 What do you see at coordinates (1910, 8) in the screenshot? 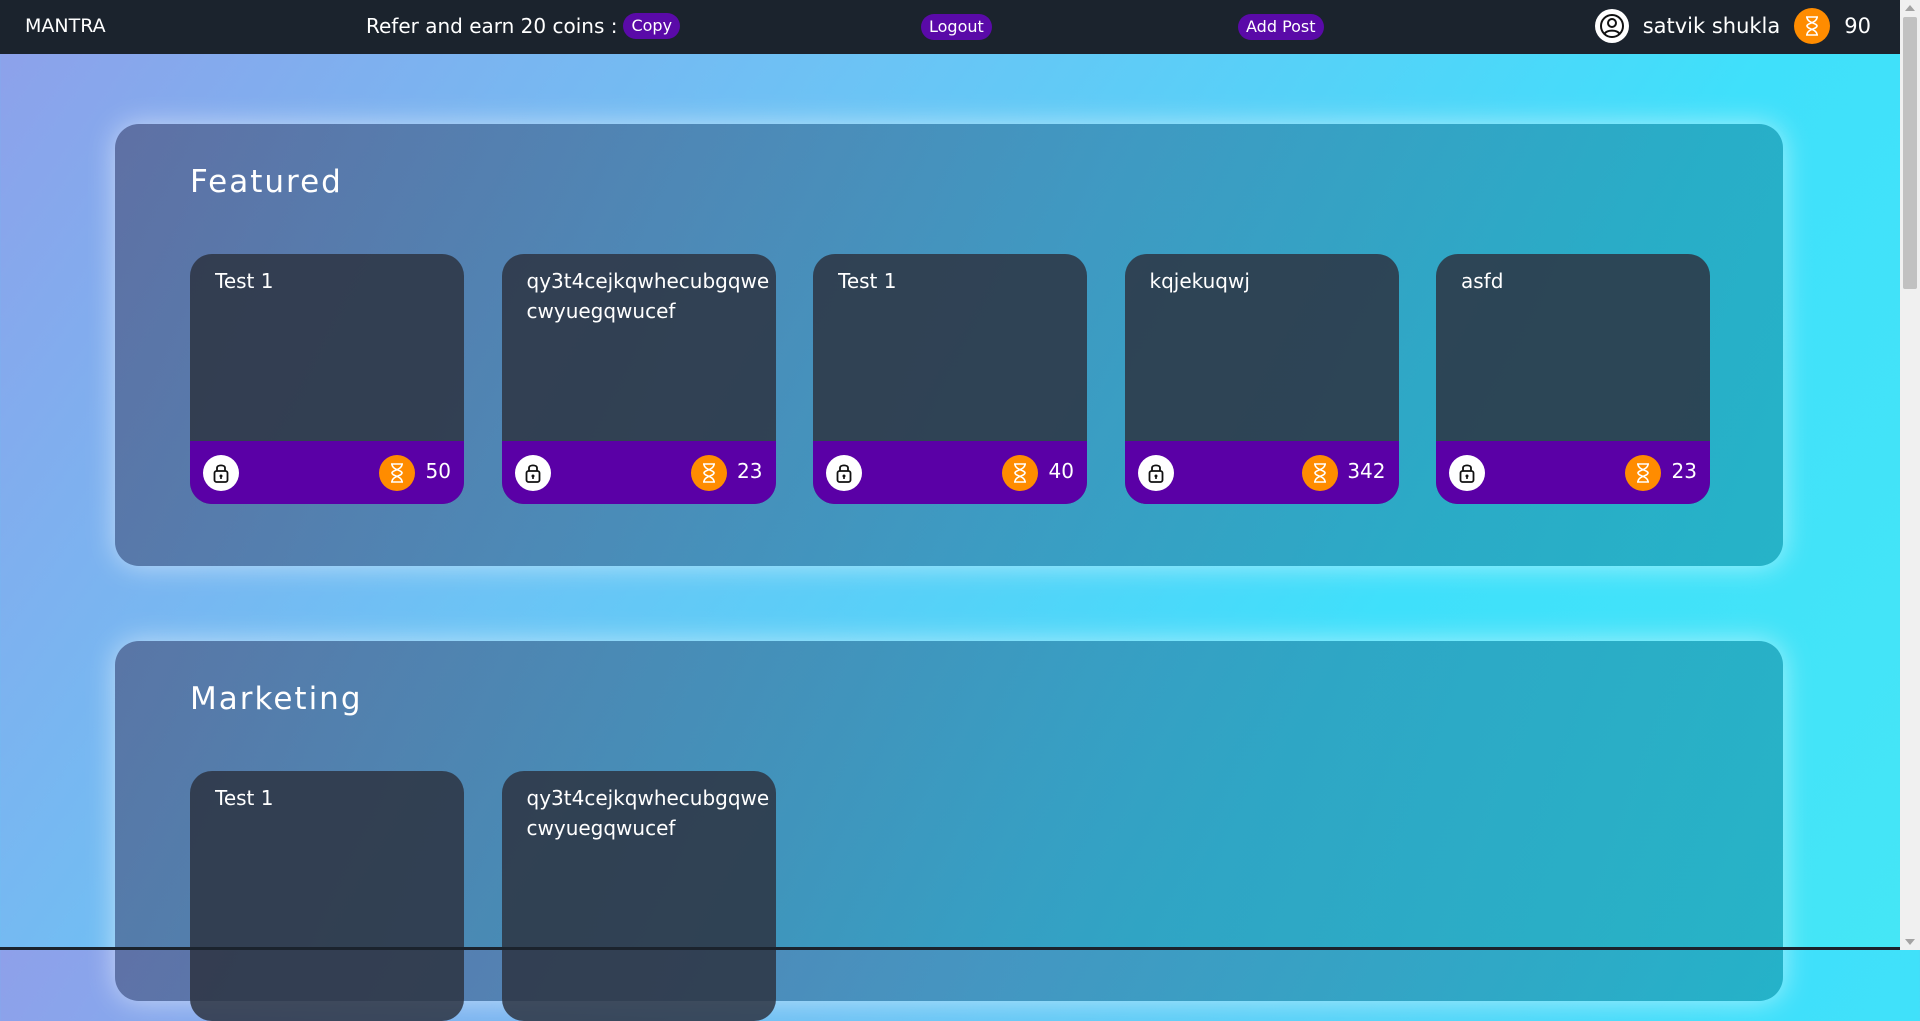
I see `scroll-up-icon` at bounding box center [1910, 8].